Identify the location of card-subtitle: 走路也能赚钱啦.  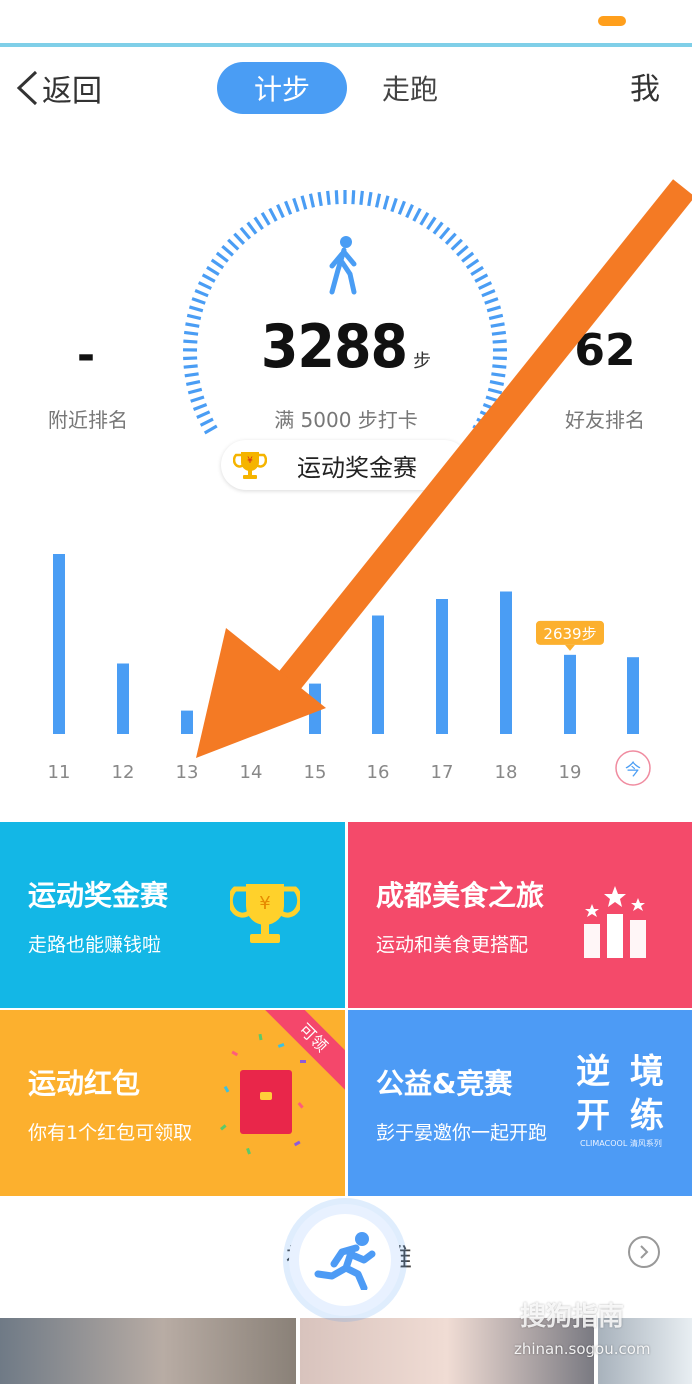
(95, 945).